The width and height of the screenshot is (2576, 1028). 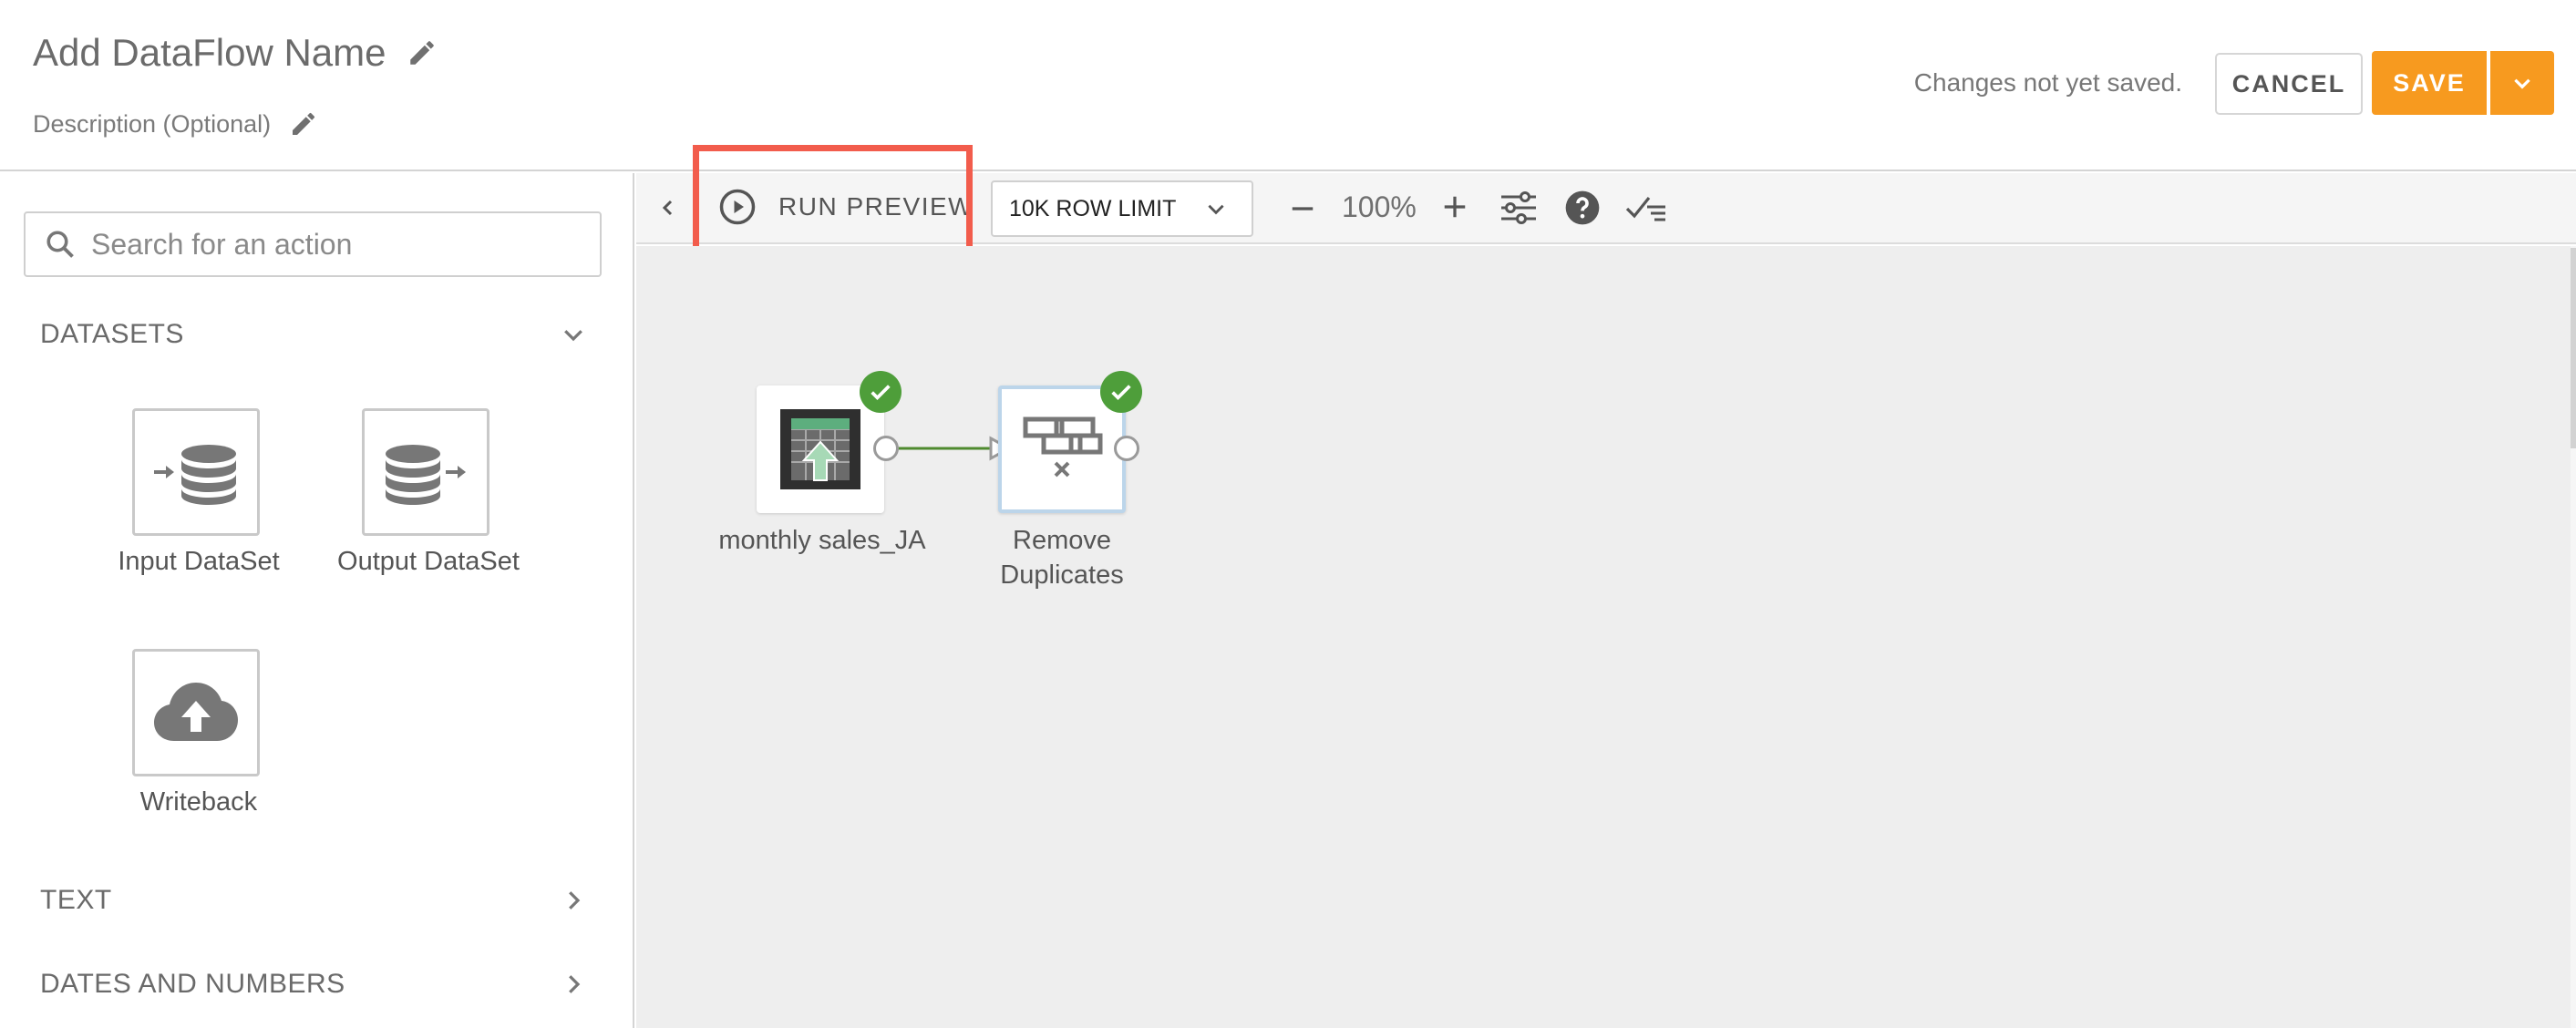 What do you see at coordinates (313, 335) in the screenshot?
I see `section-datasets: DATASETS` at bounding box center [313, 335].